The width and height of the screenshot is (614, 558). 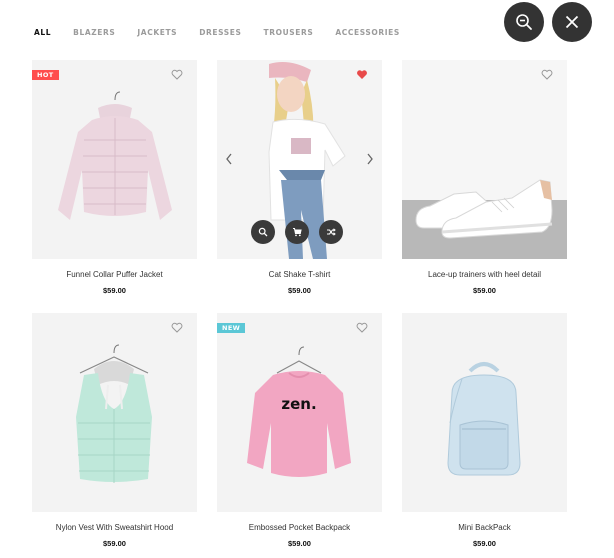 I want to click on zoom-out-button, so click(x=524, y=22).